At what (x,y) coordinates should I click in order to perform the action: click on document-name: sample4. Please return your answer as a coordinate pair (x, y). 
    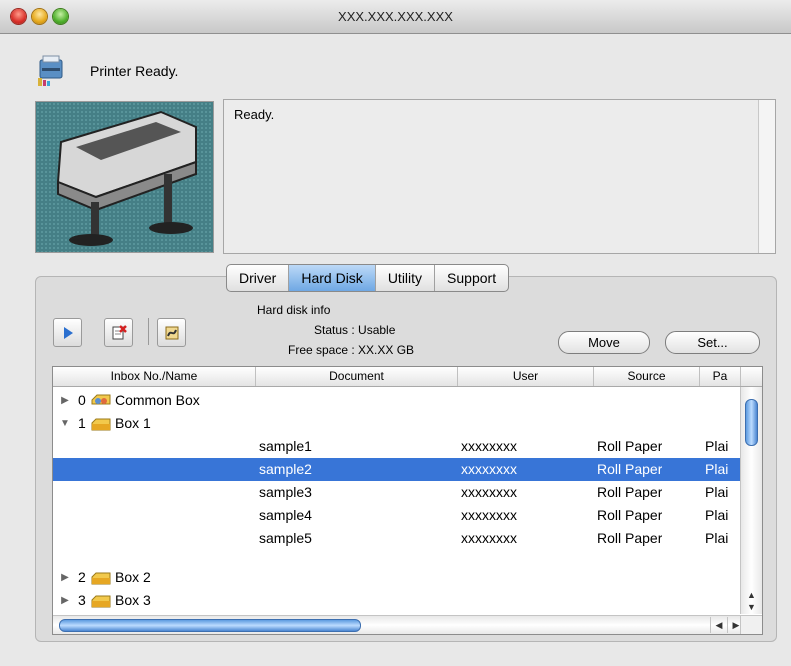
    Looking at the image, I should click on (285, 515).